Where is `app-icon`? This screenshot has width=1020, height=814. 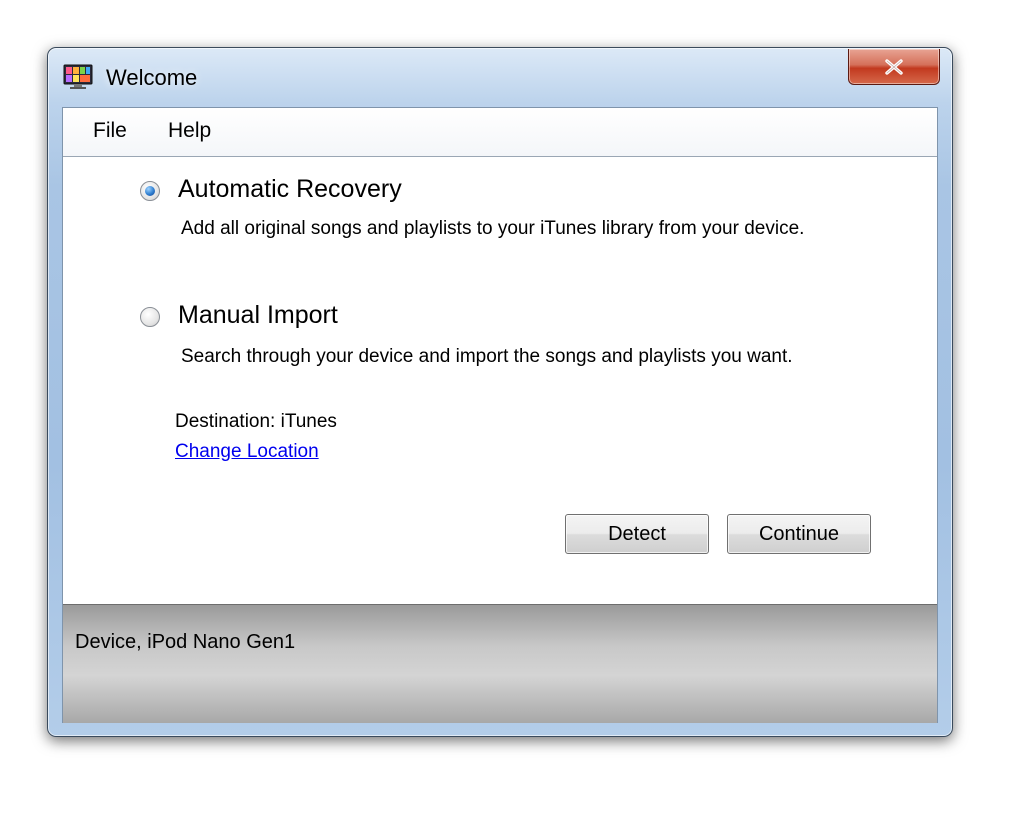 app-icon is located at coordinates (78, 76).